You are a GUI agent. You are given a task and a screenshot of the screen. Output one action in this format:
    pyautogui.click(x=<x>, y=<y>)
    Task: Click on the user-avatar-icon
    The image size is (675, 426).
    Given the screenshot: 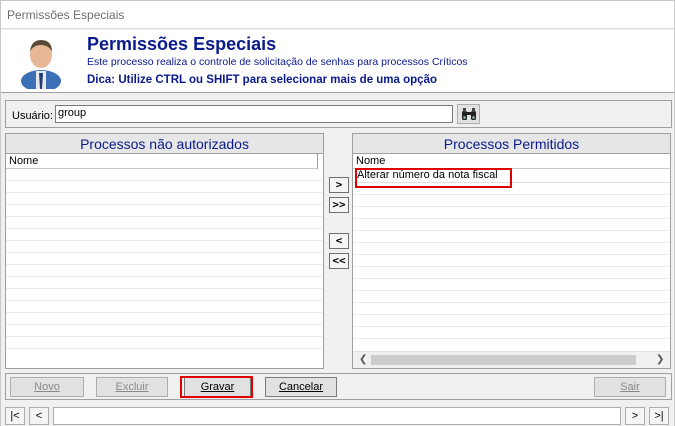 What is the action you would take?
    pyautogui.click(x=41, y=64)
    